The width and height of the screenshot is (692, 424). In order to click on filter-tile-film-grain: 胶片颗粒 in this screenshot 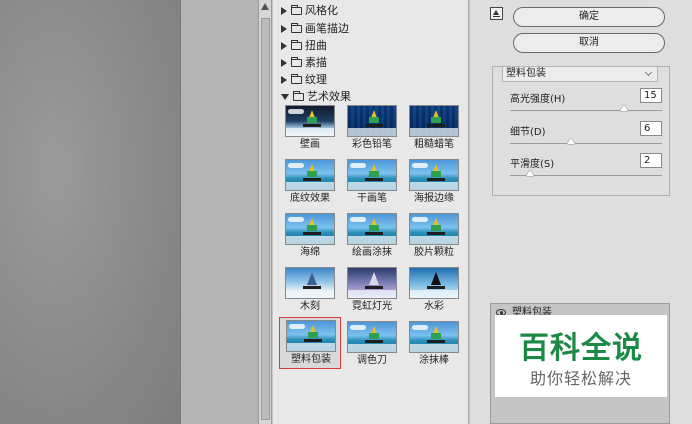, I will do `click(434, 237)`.